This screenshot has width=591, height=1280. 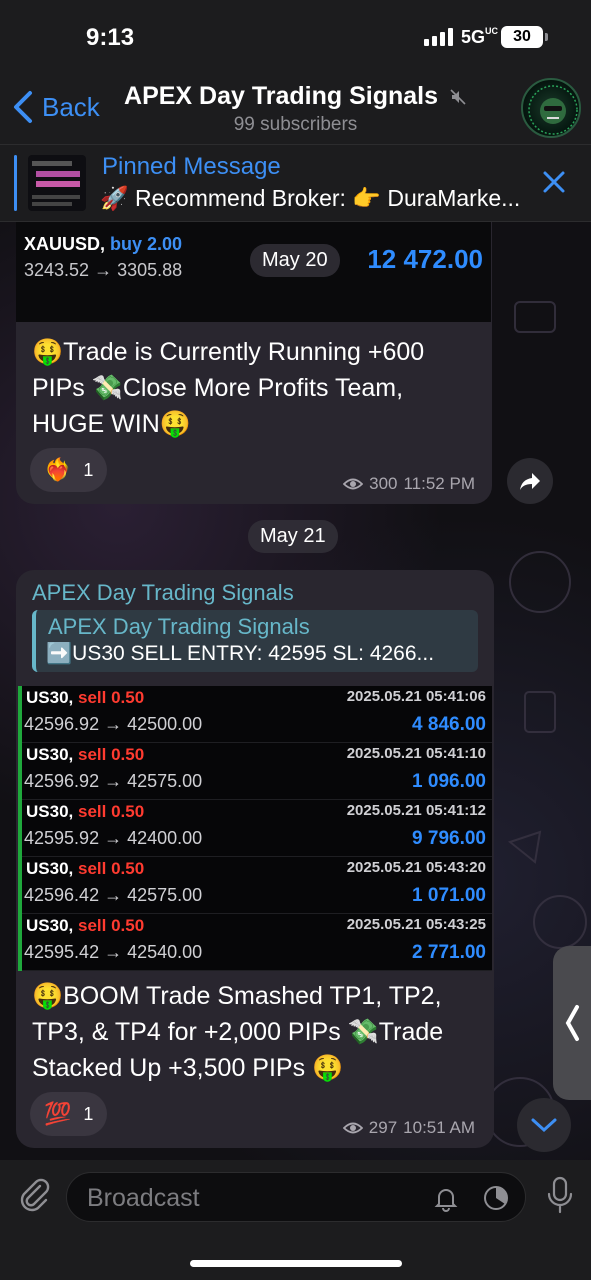 What do you see at coordinates (383, 1127) in the screenshot?
I see `view-count: 297` at bounding box center [383, 1127].